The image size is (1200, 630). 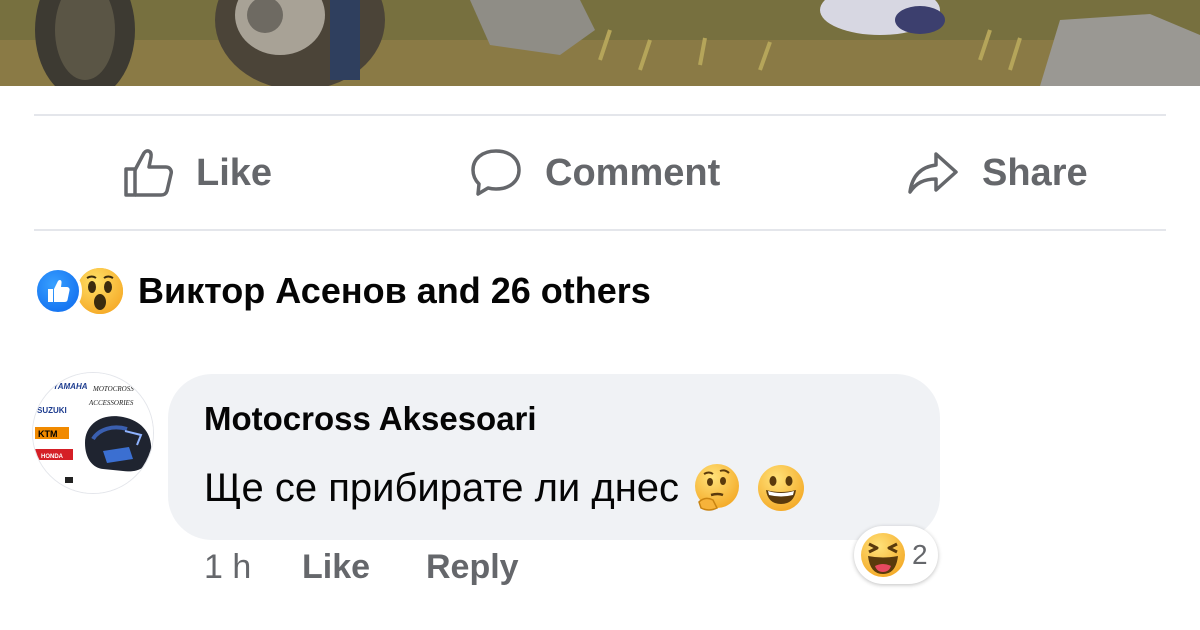 I want to click on avatar-brand-suzuki: SUZUKI, so click(x=52, y=410).